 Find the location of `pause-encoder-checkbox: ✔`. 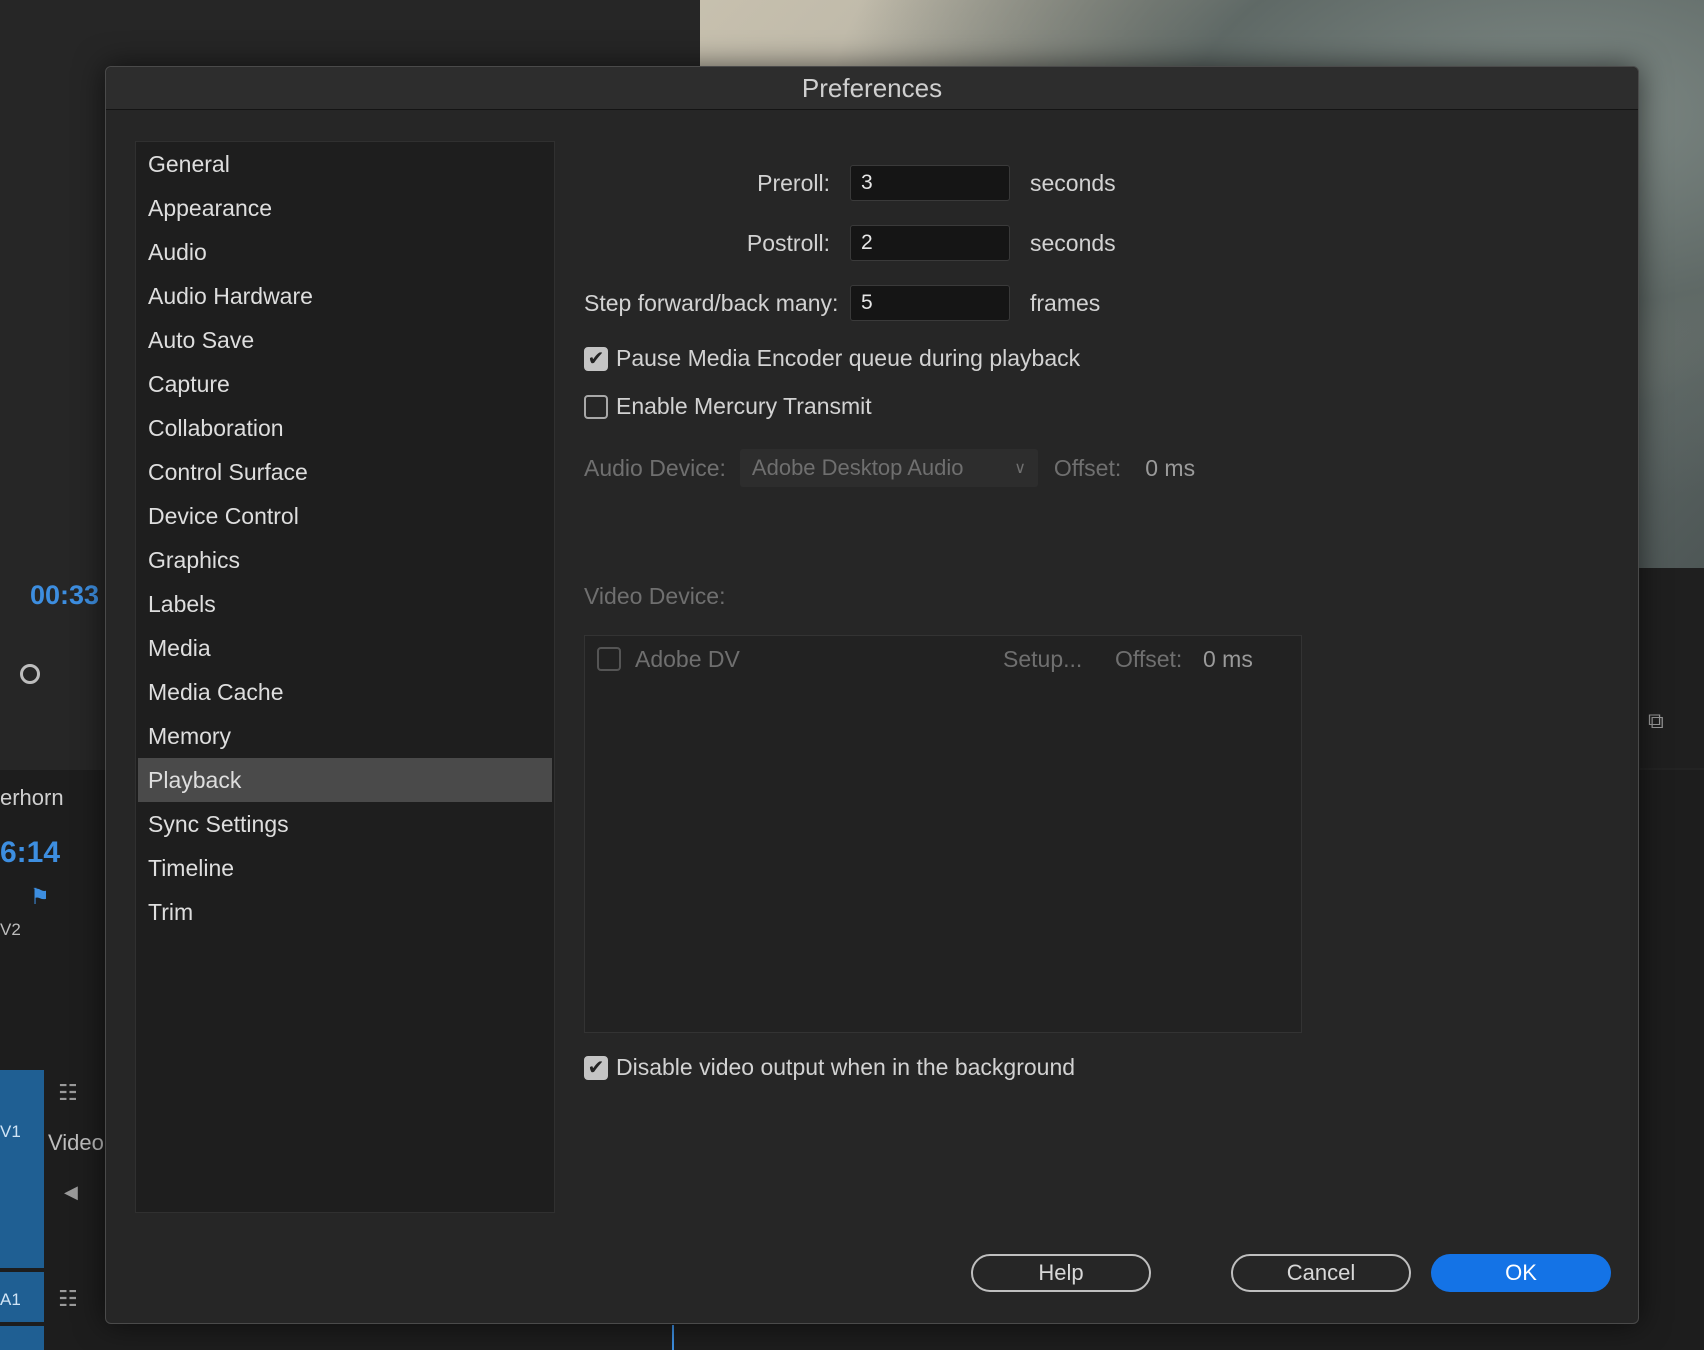

pause-encoder-checkbox: ✔ is located at coordinates (596, 358).